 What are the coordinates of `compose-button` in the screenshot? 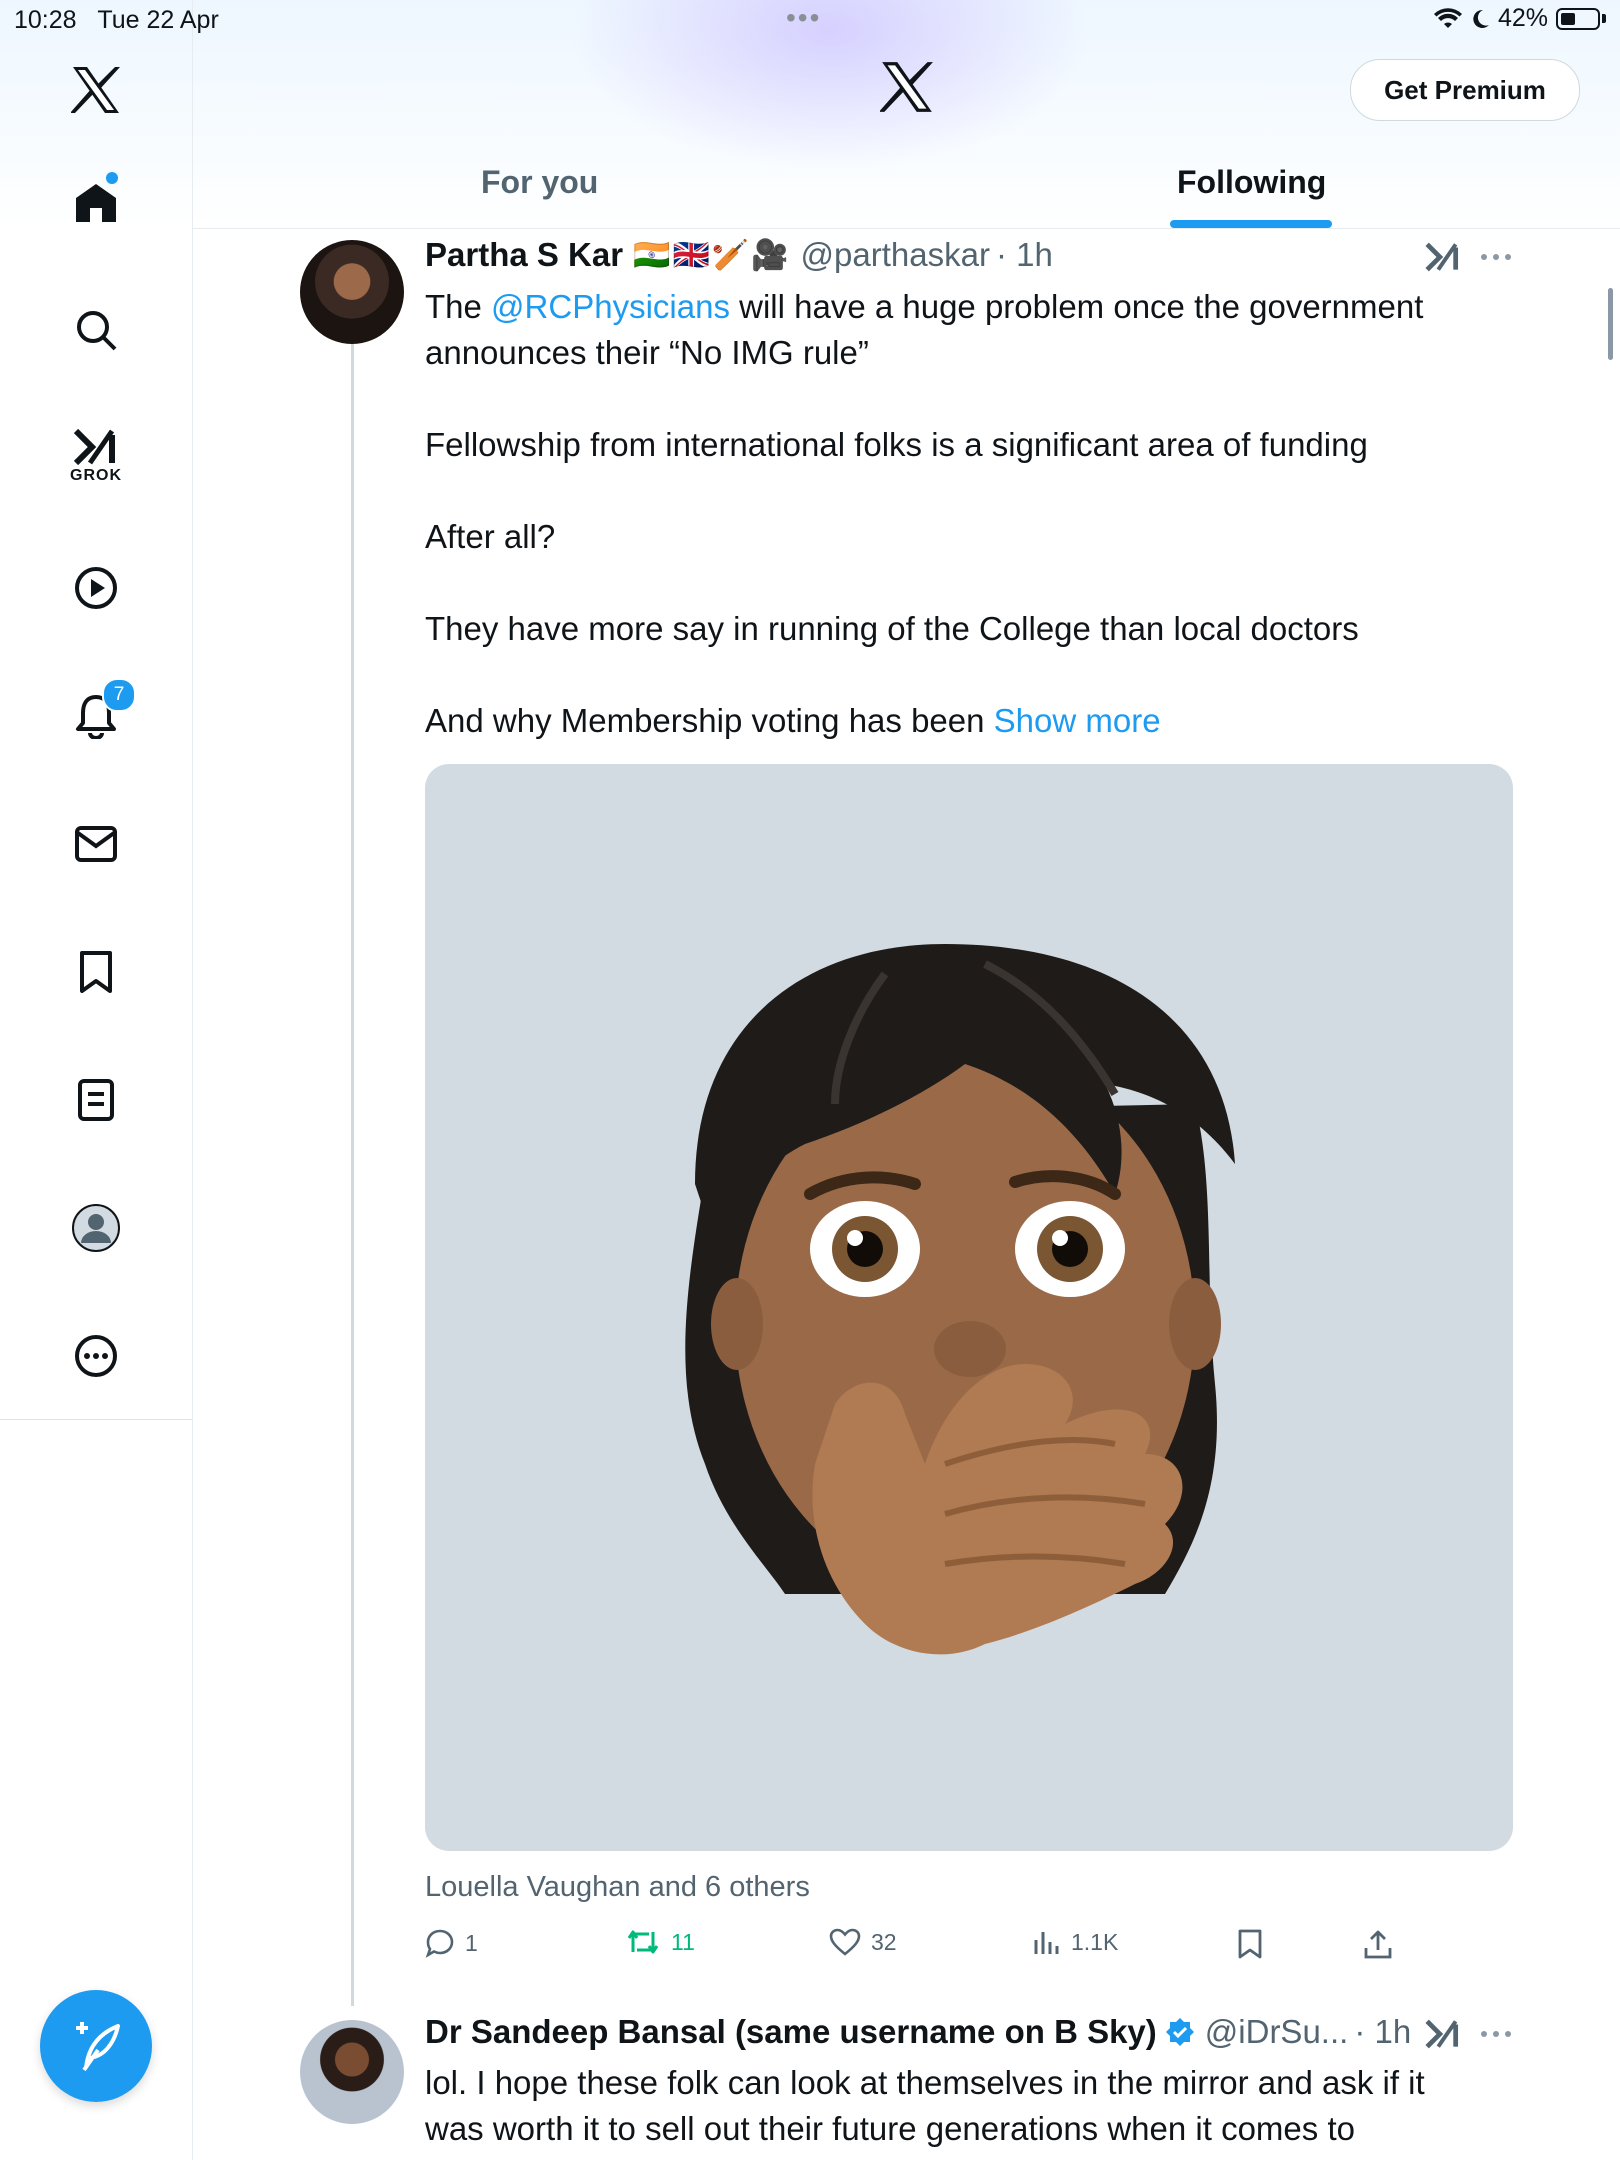 It's located at (96, 2046).